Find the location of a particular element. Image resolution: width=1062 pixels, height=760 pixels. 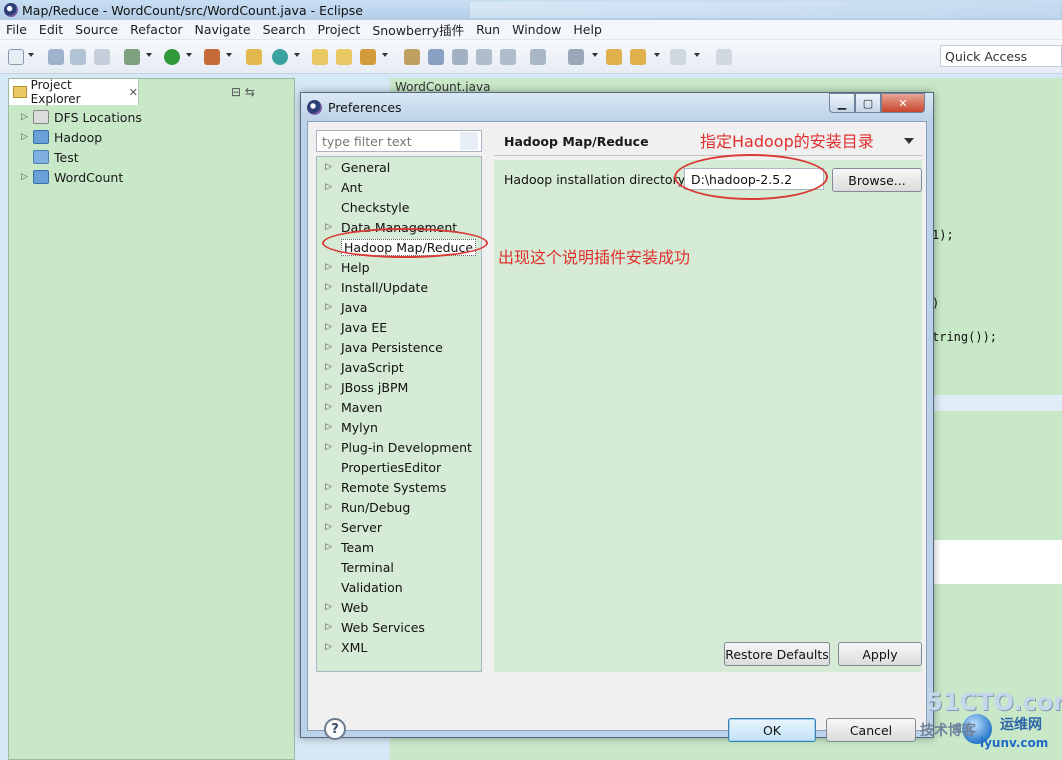

tree-item-wordcount: ▷ WordCount is located at coordinates (152, 177).